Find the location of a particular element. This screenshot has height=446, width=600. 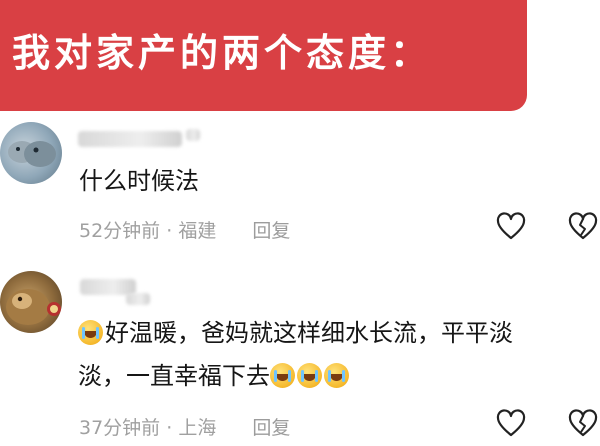

comment-location: 上海 is located at coordinates (197, 428).